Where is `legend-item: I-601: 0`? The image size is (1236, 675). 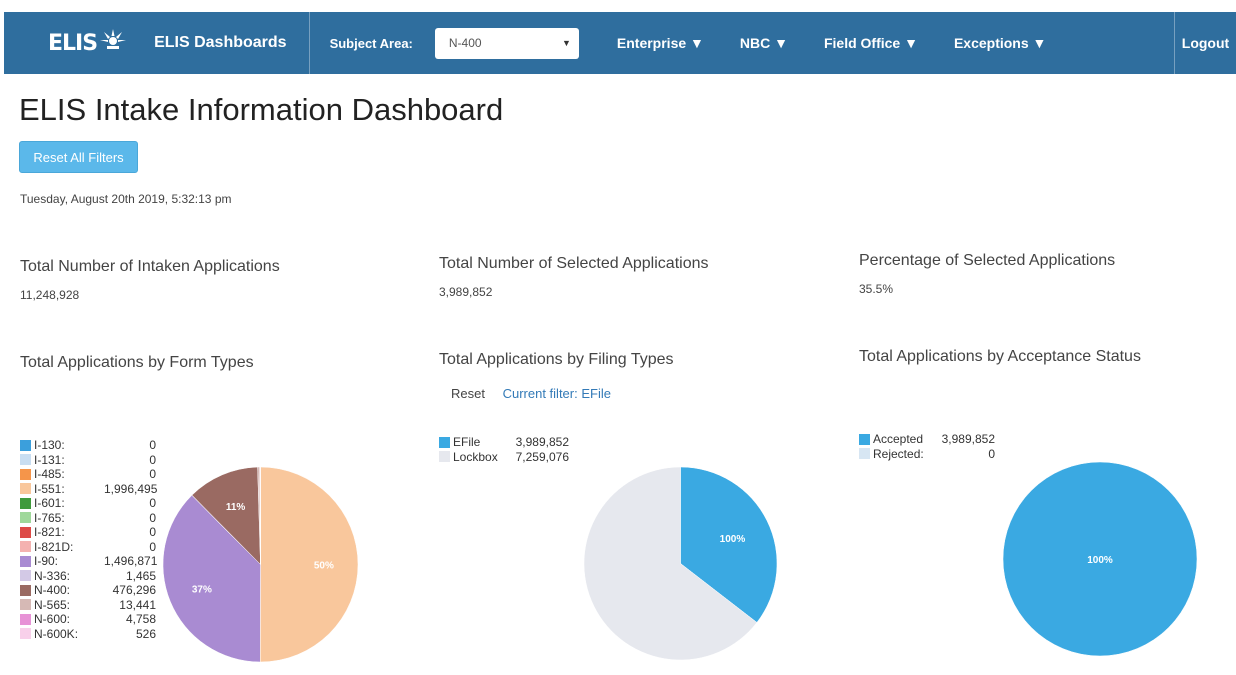
legend-item: I-601: 0 is located at coordinates (88, 503).